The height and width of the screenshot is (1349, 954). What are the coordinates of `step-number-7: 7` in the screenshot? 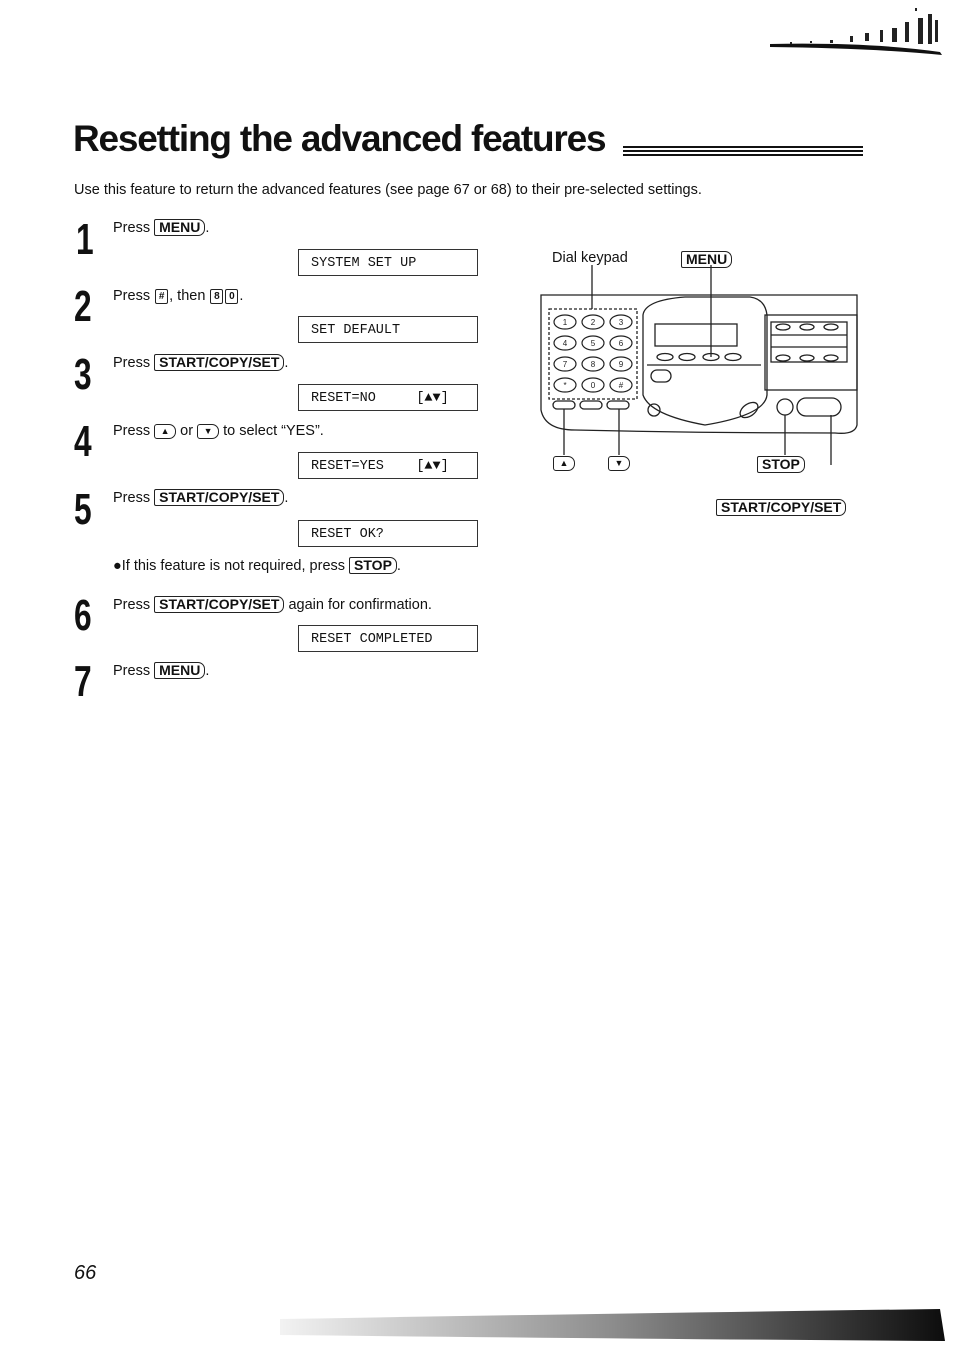 It's located at (83, 681).